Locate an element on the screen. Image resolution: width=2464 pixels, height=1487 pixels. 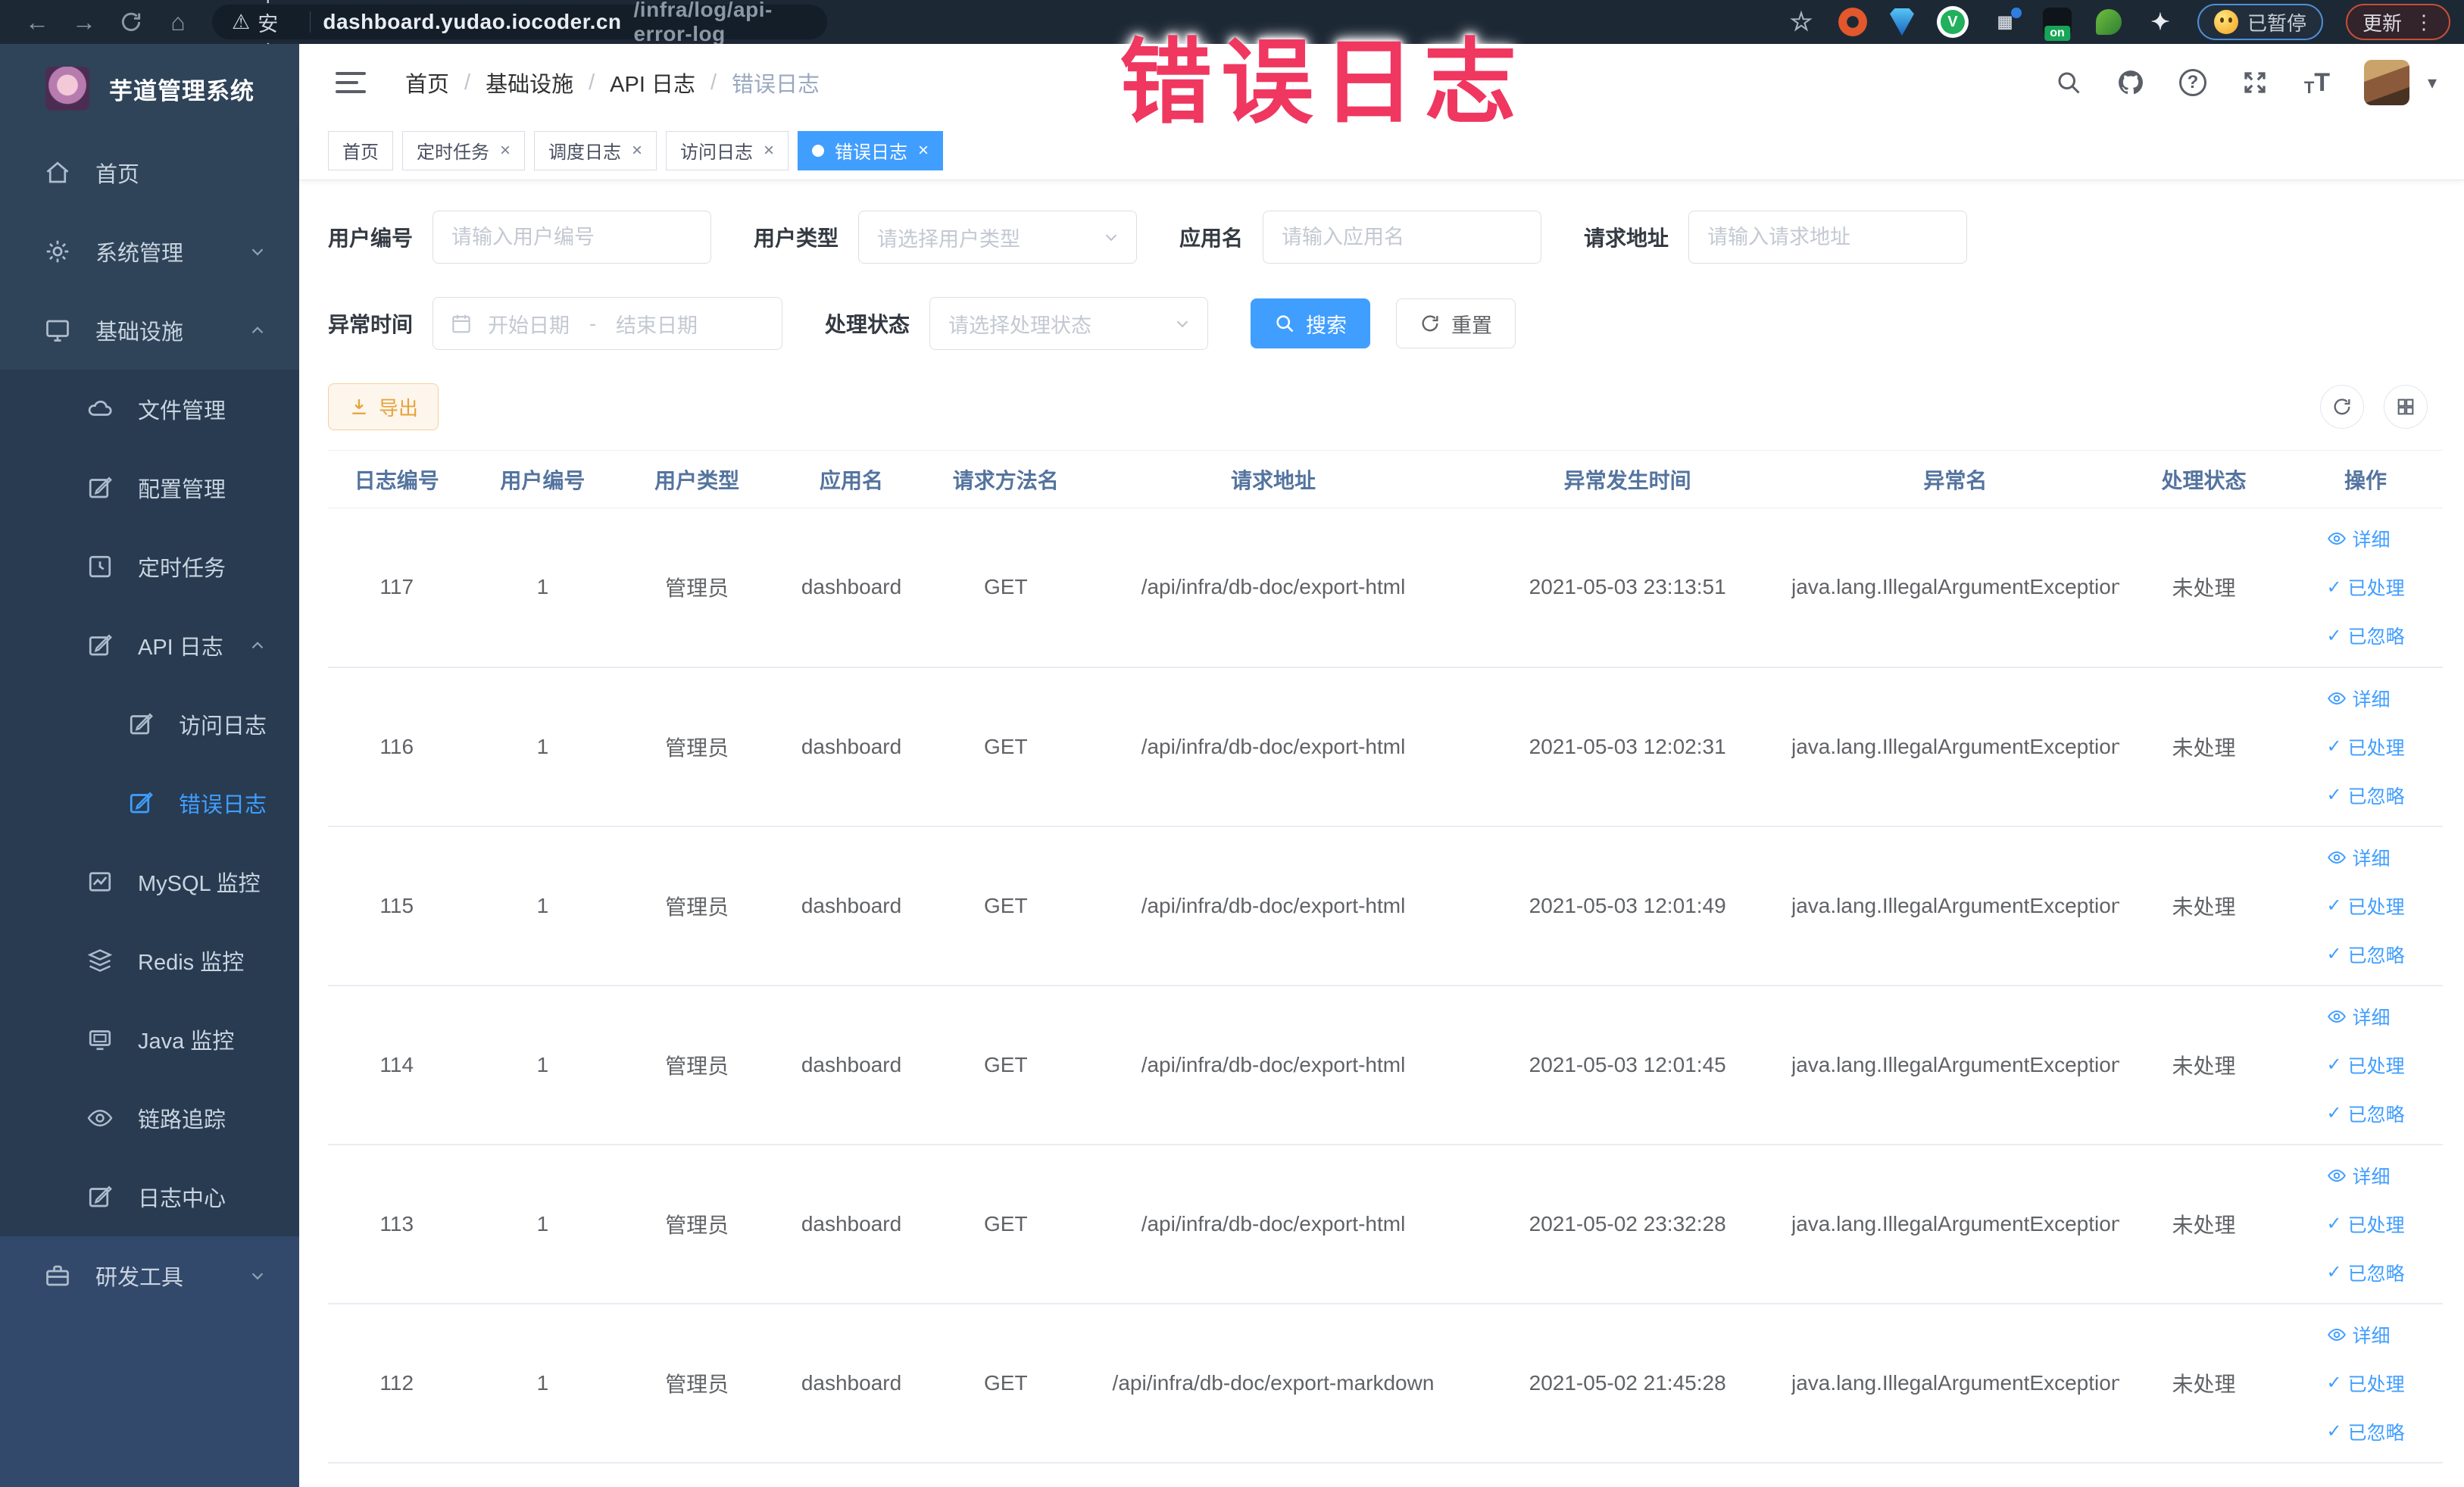
browser-forward-button: → is located at coordinates (84, 22).